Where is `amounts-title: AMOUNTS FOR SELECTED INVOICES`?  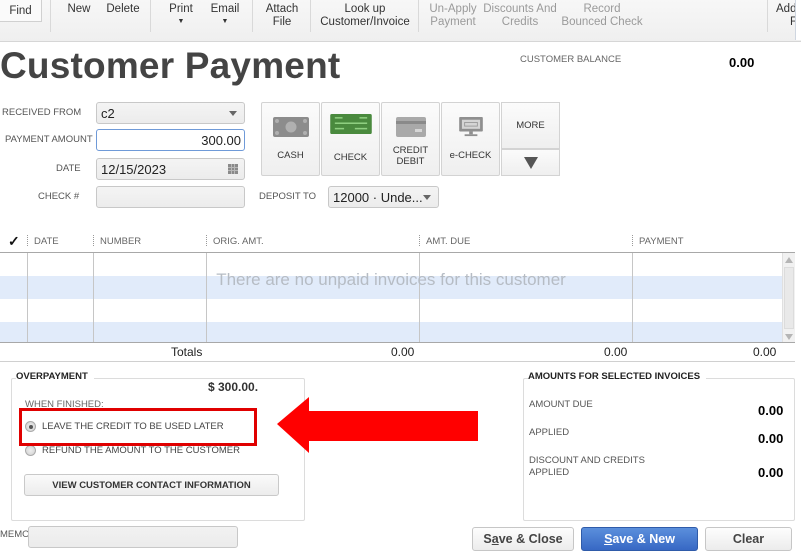
amounts-title: AMOUNTS FOR SELECTED INVOICES is located at coordinates (617, 376).